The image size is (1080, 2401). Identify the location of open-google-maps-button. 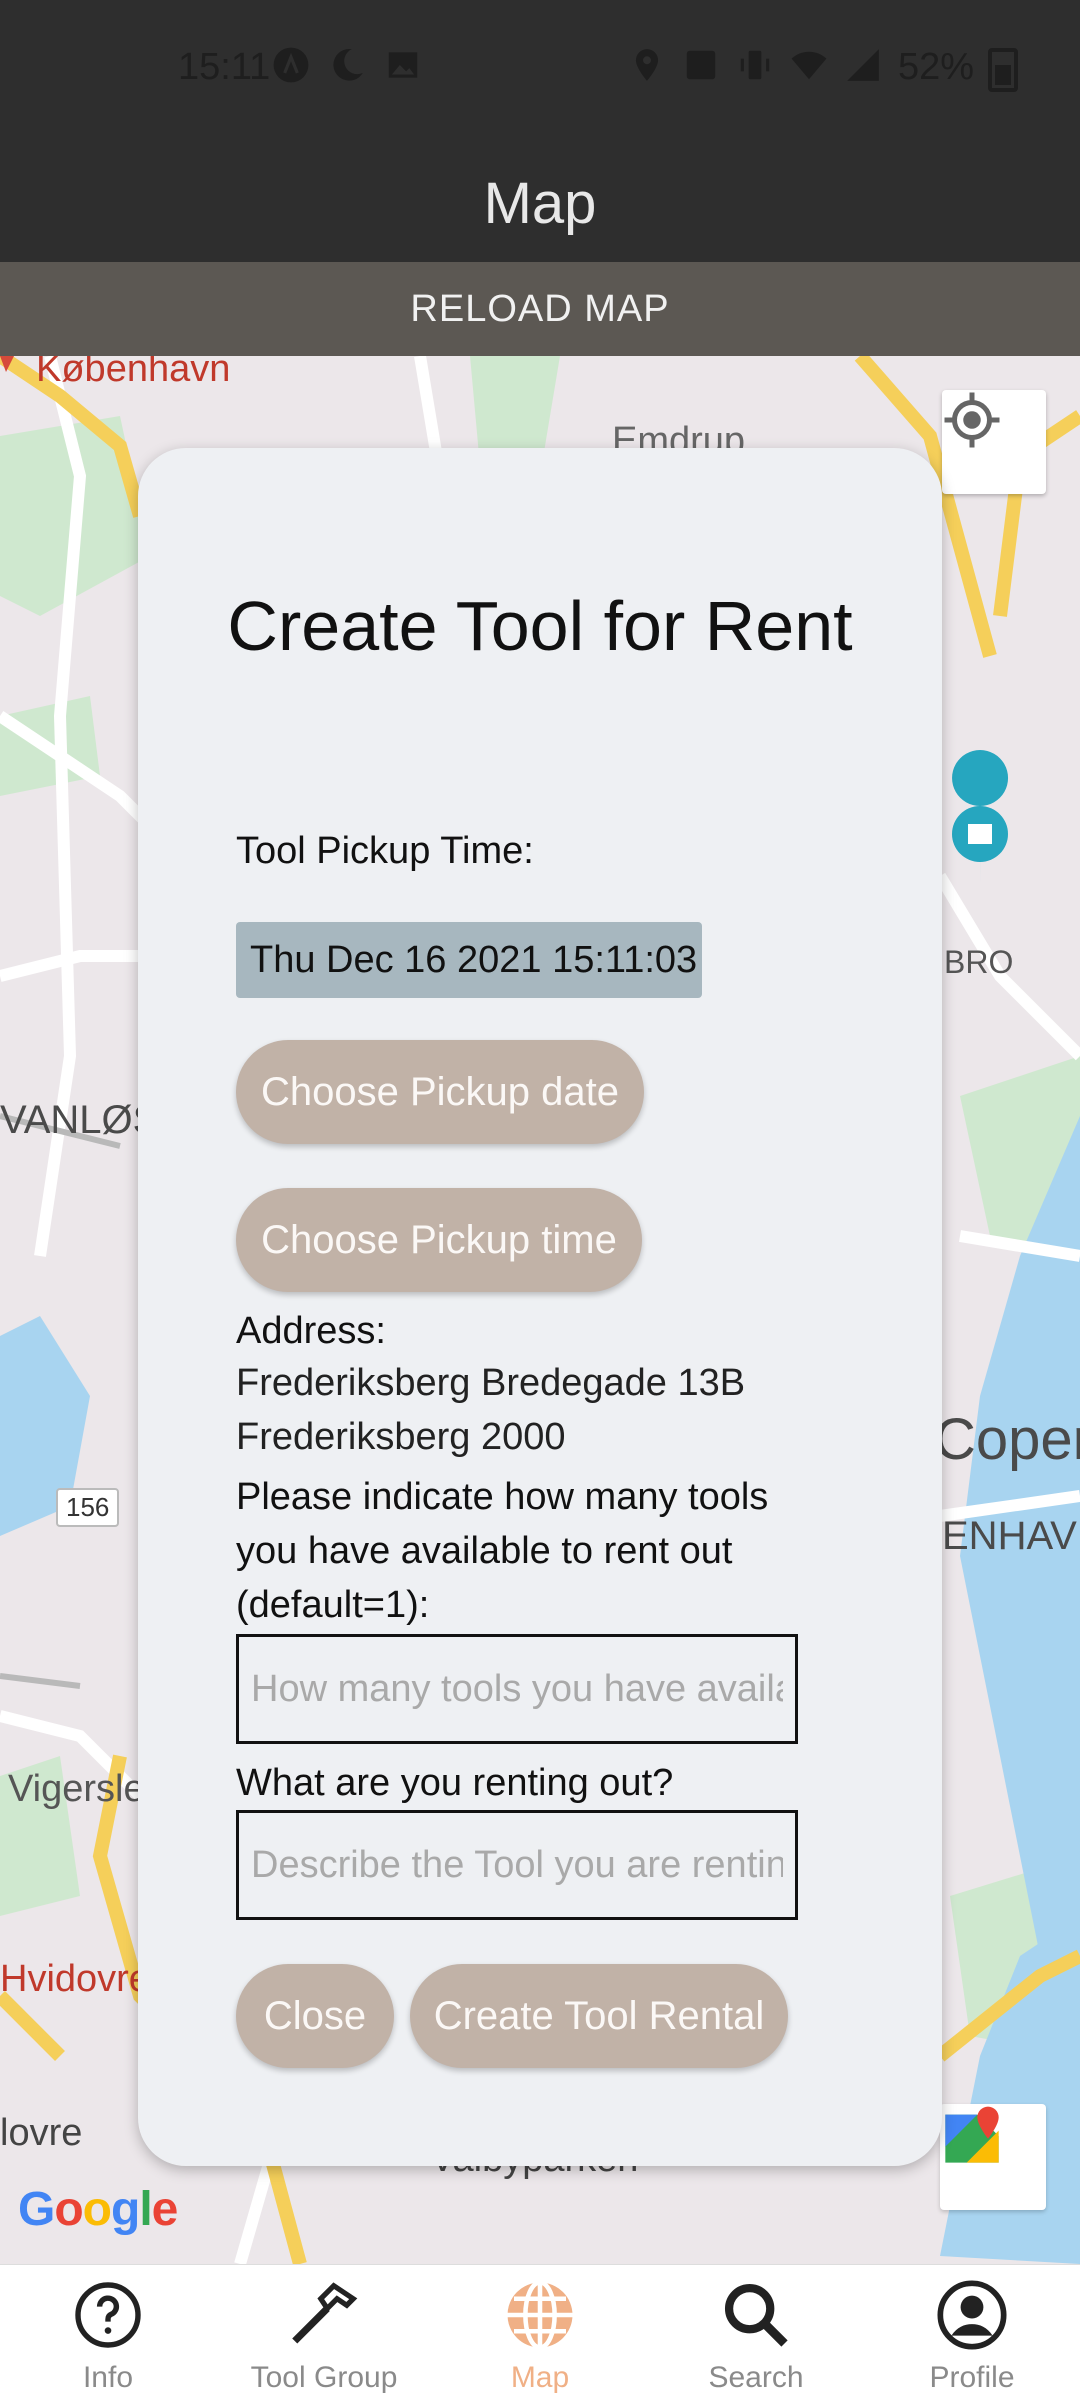
(993, 2157).